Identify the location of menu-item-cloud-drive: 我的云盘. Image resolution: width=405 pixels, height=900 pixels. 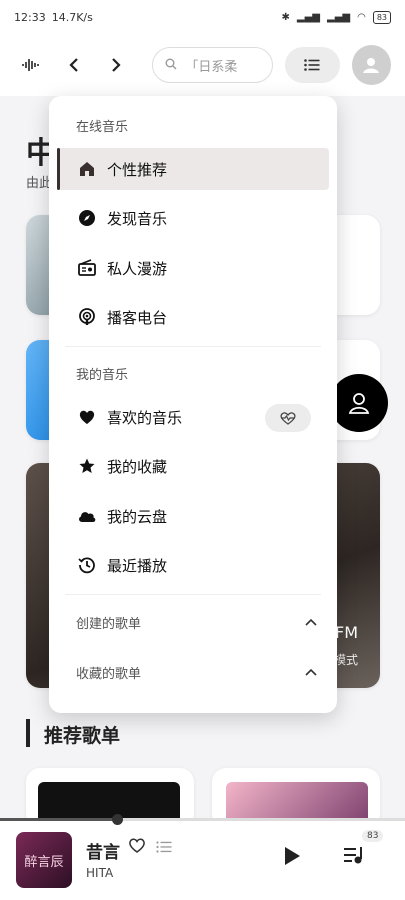
(193, 516).